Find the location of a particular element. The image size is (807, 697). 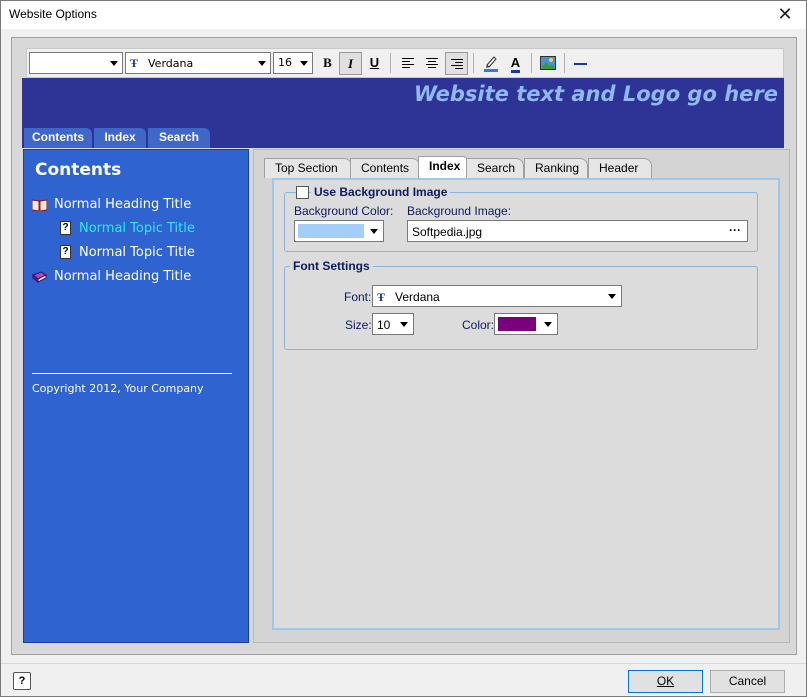

ok-button: OK is located at coordinates (665, 681).